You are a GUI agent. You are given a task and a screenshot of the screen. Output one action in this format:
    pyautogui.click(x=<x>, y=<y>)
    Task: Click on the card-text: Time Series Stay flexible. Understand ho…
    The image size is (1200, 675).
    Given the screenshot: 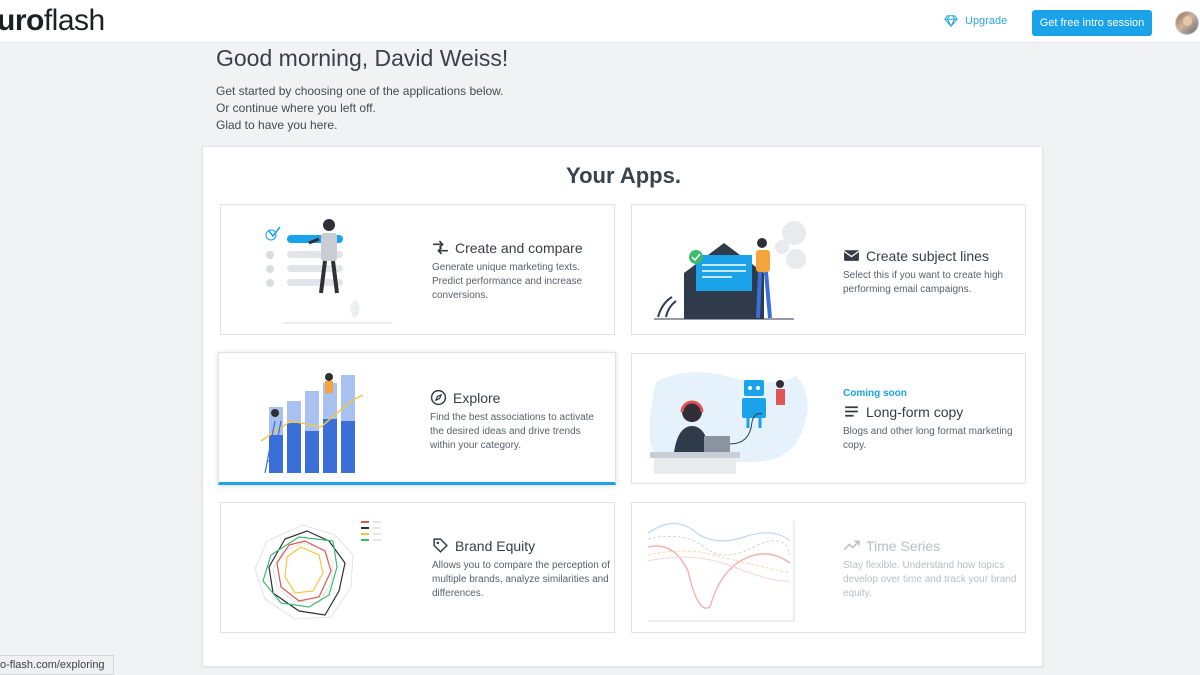 What is the action you would take?
    pyautogui.click(x=932, y=569)
    